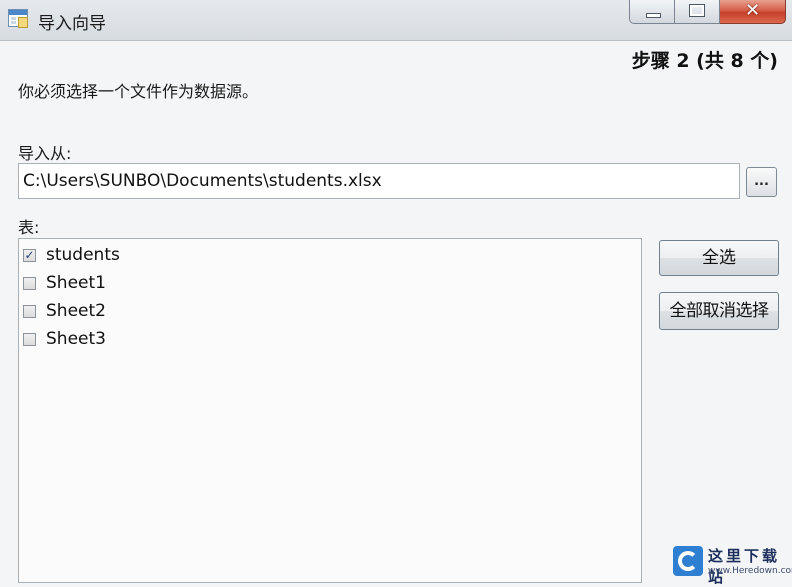 The image size is (792, 587). Describe the element at coordinates (688, 561) in the screenshot. I see `heredown-logo-icon` at that location.